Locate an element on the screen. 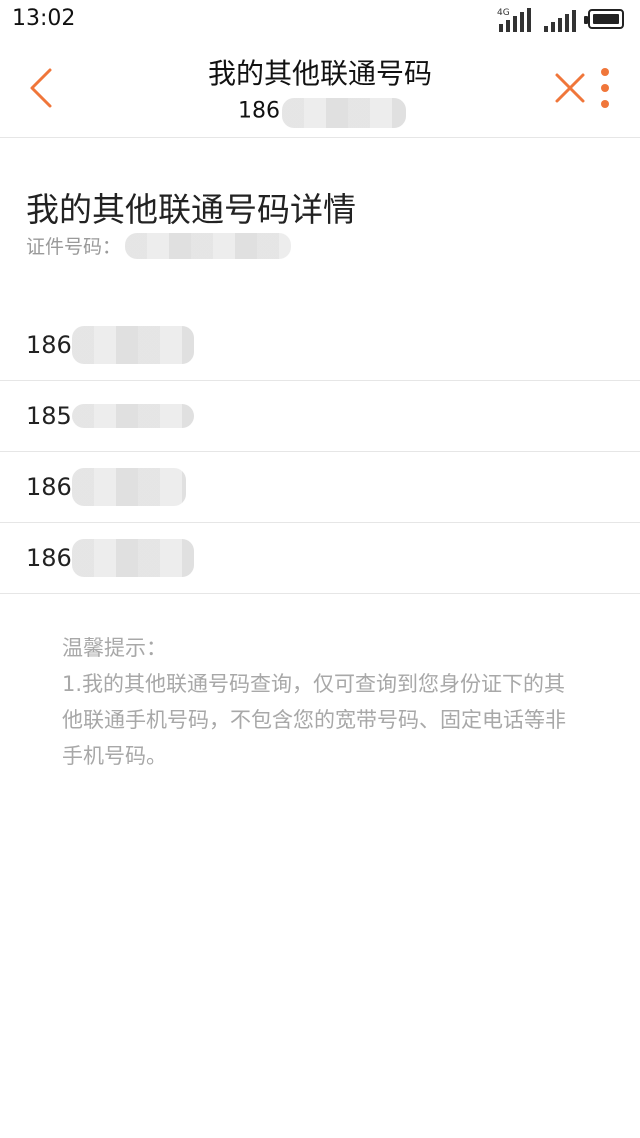 This screenshot has height=1138, width=640. header-phone-number: 186 is located at coordinates (322, 113).